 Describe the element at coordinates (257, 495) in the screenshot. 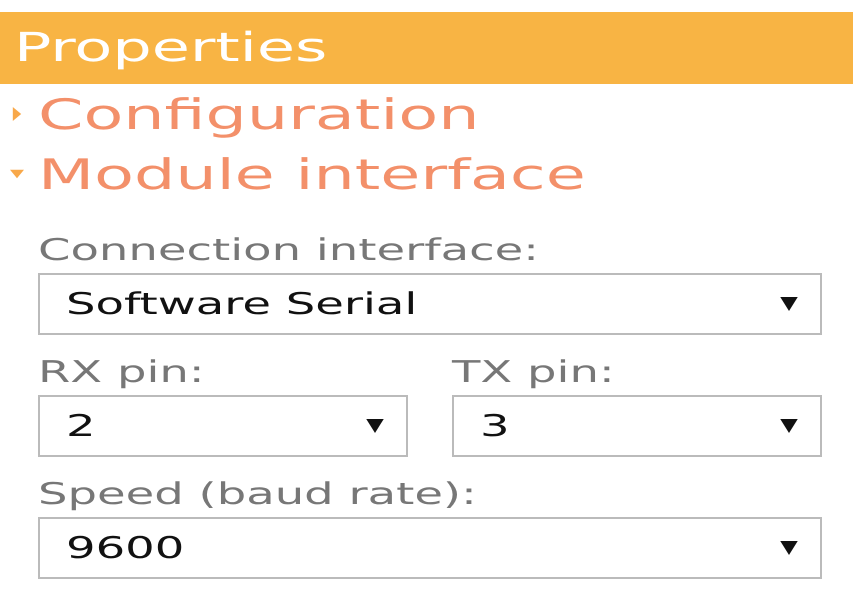

I see `field-label: Speed (baud rate):` at that location.